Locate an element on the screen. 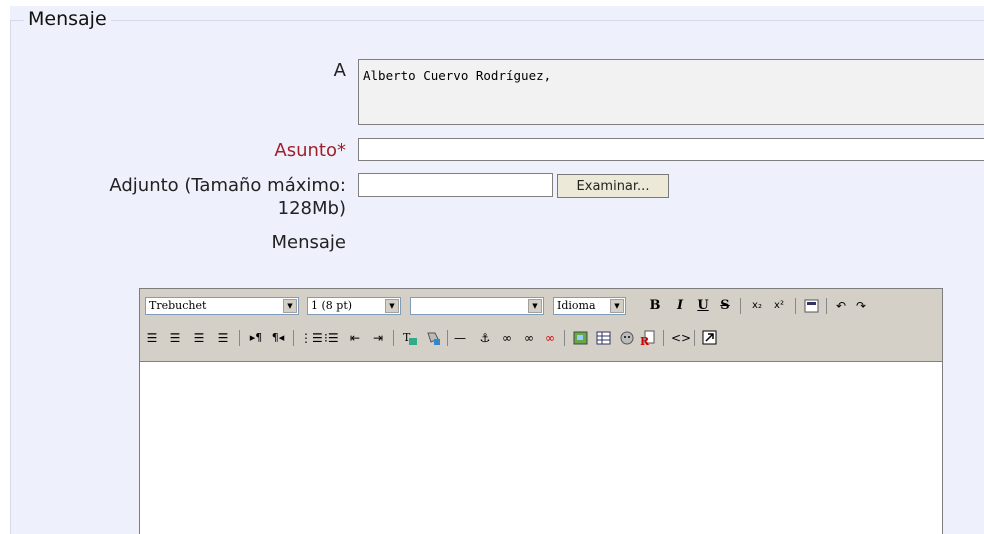 The image size is (984, 534). fieldset-legend: Mensaje is located at coordinates (67, 19).